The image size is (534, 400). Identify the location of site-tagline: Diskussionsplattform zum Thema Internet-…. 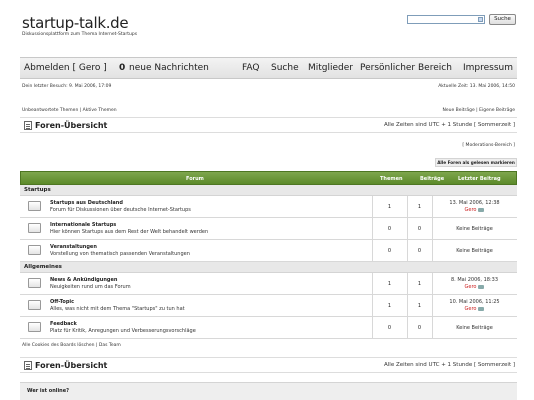
(80, 34).